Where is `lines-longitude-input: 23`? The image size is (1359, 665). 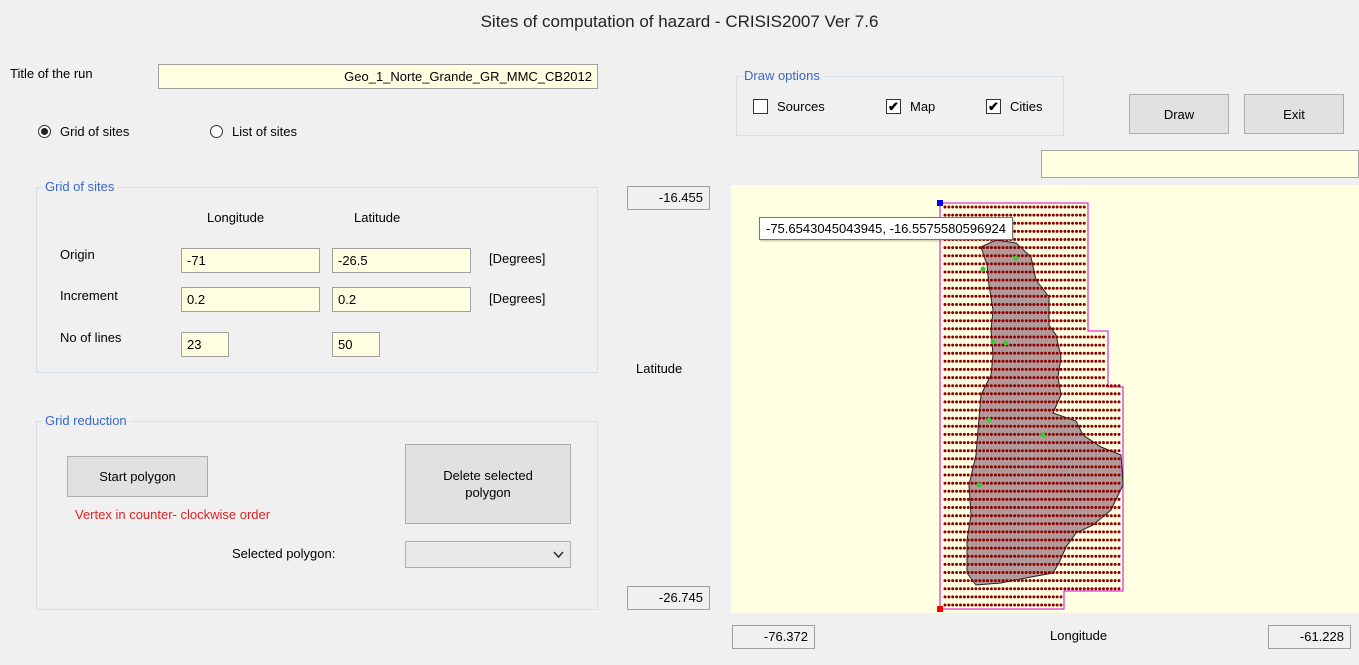
lines-longitude-input: 23 is located at coordinates (205, 344).